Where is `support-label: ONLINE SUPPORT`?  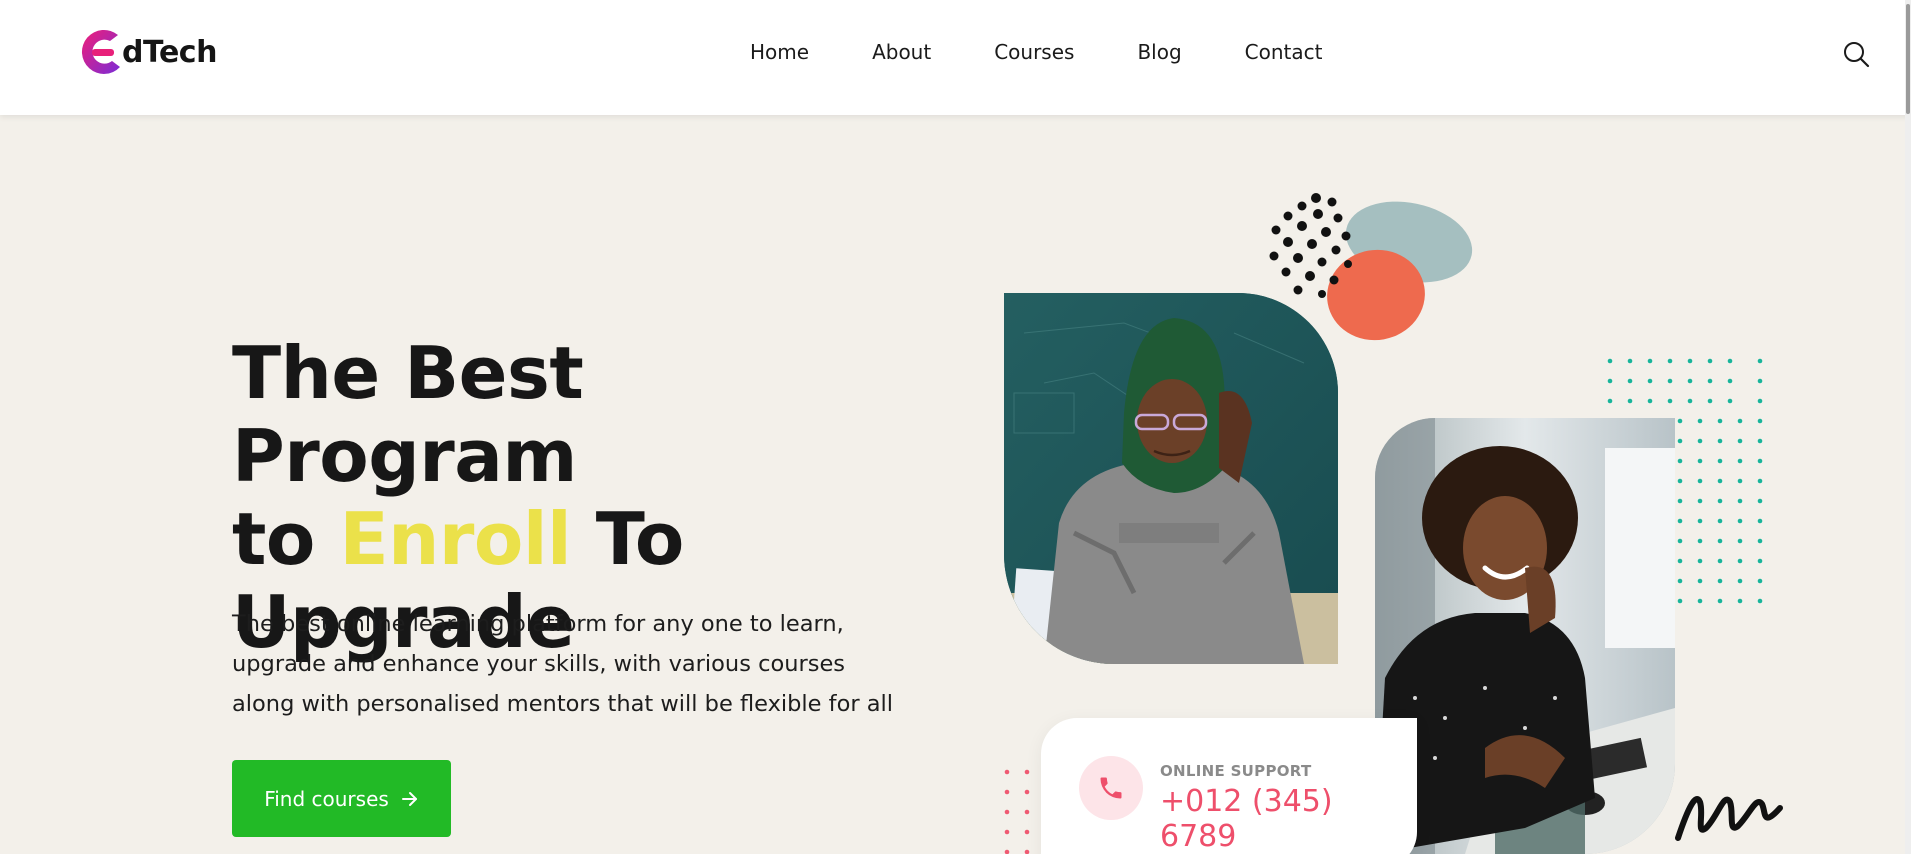 support-label: ONLINE SUPPORT is located at coordinates (1236, 771).